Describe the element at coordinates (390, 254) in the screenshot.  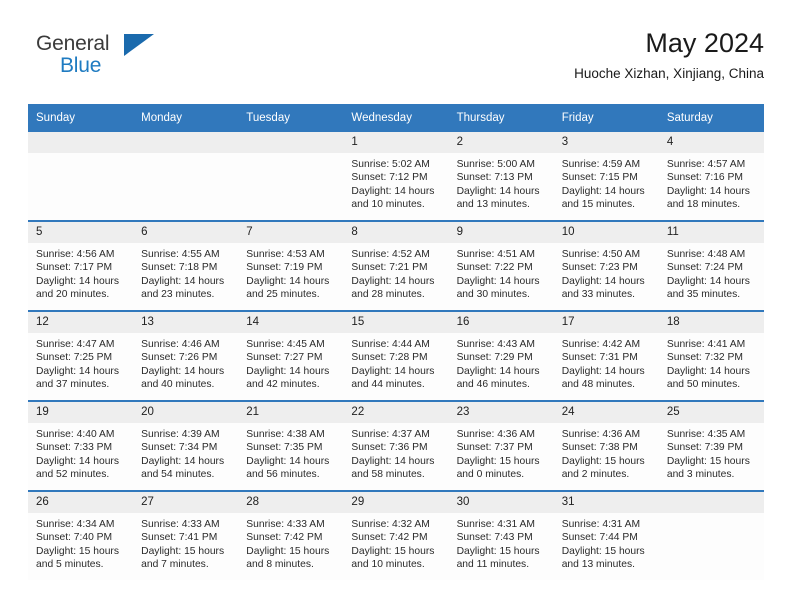
I see `sunrise-text: Sunrise: 4:52 AM` at that location.